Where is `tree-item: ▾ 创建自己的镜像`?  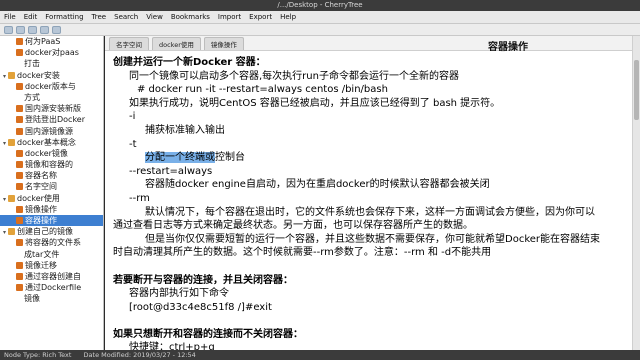 tree-item: ▾ 创建自己的镜像 is located at coordinates (51, 231).